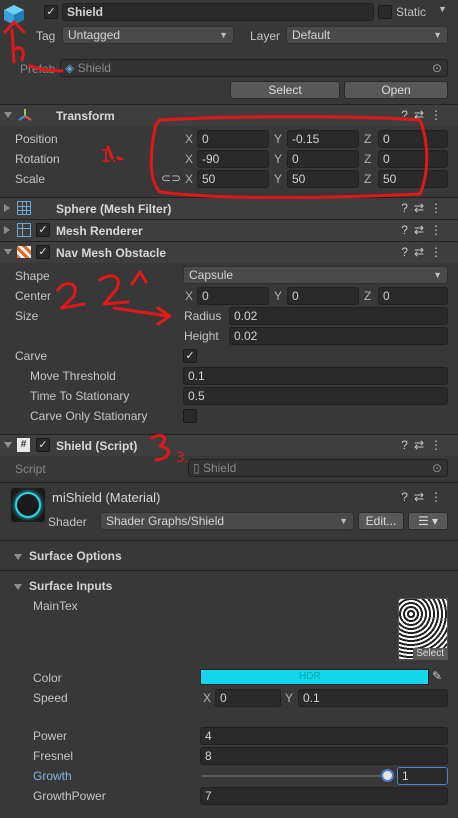 The height and width of the screenshot is (818, 458). What do you see at coordinates (25, 115) in the screenshot?
I see `transform-icon` at bounding box center [25, 115].